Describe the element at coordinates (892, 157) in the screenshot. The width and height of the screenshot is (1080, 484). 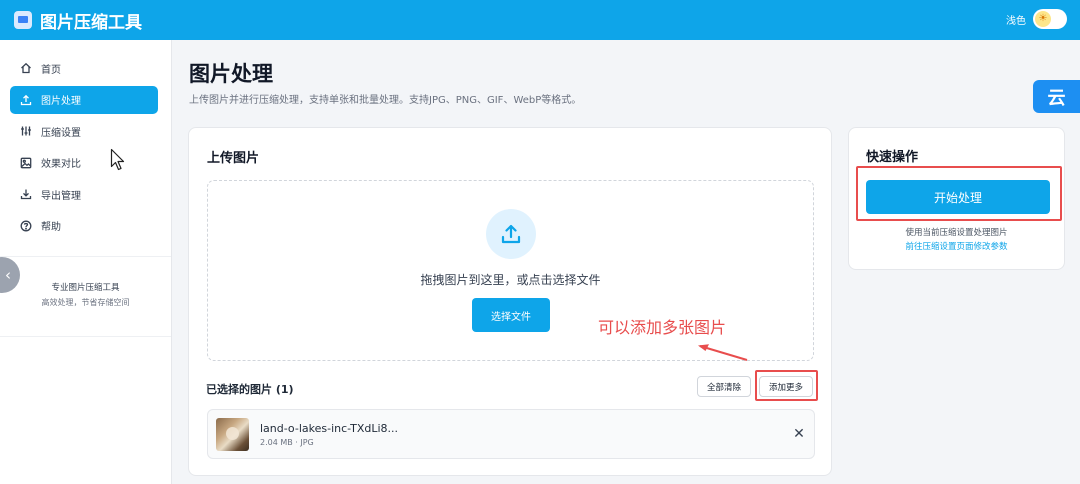
I see `quick-actions-title: 快速操作` at that location.